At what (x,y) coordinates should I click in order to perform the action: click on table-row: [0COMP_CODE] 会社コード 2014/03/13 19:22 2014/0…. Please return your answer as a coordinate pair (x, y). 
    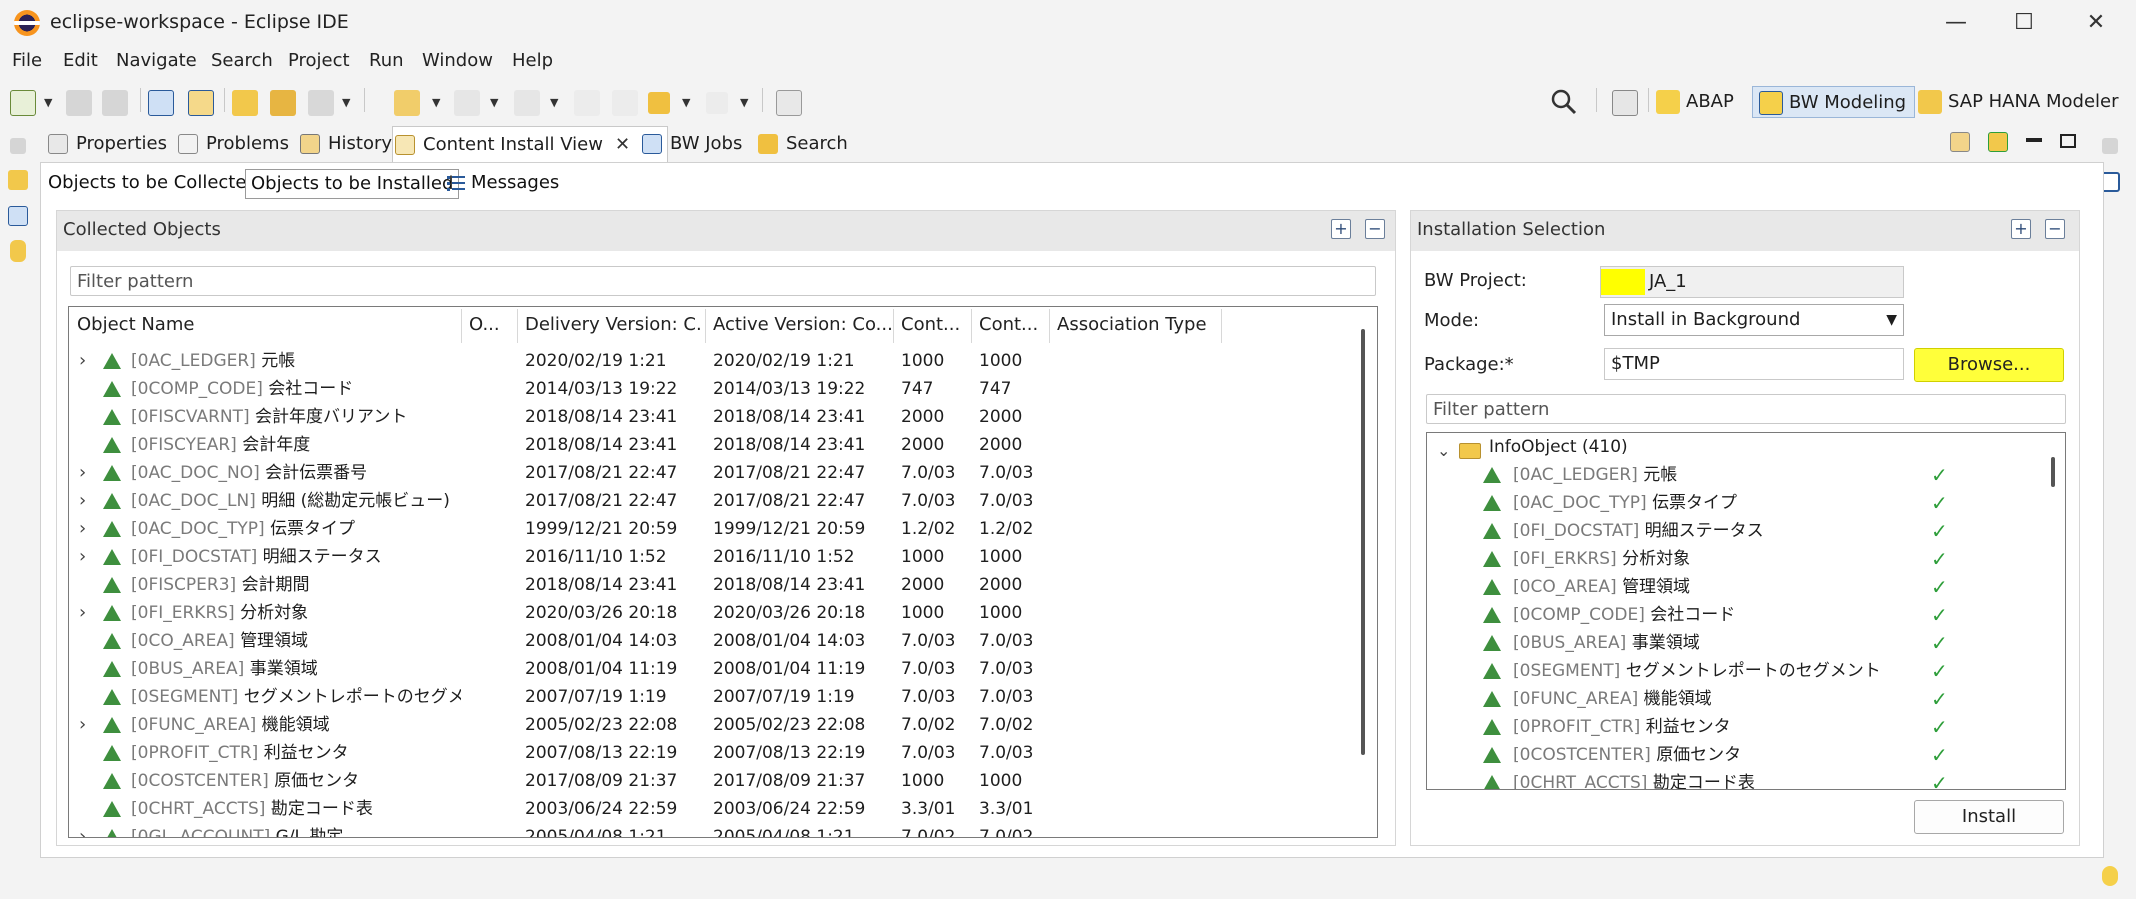
    Looking at the image, I should click on (709, 389).